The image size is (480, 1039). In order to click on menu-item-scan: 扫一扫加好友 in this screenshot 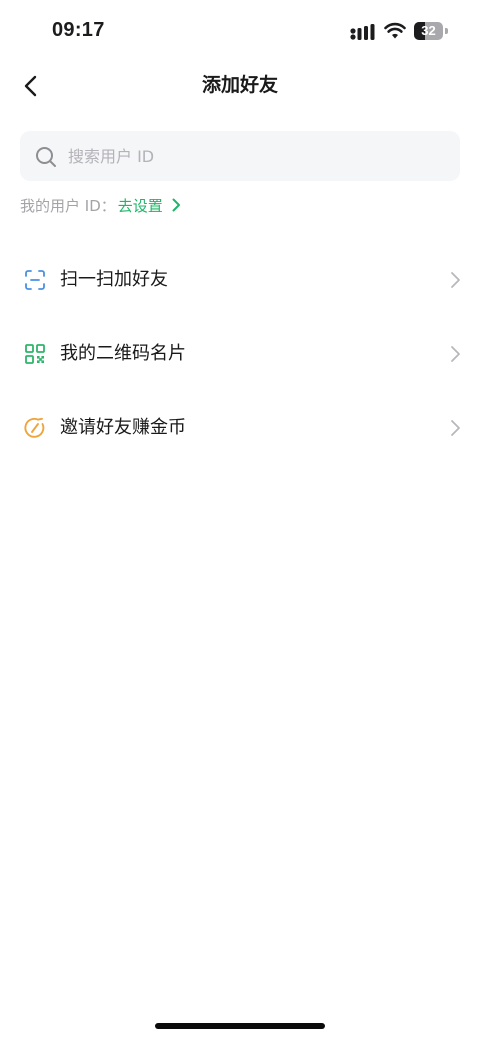, I will do `click(240, 280)`.